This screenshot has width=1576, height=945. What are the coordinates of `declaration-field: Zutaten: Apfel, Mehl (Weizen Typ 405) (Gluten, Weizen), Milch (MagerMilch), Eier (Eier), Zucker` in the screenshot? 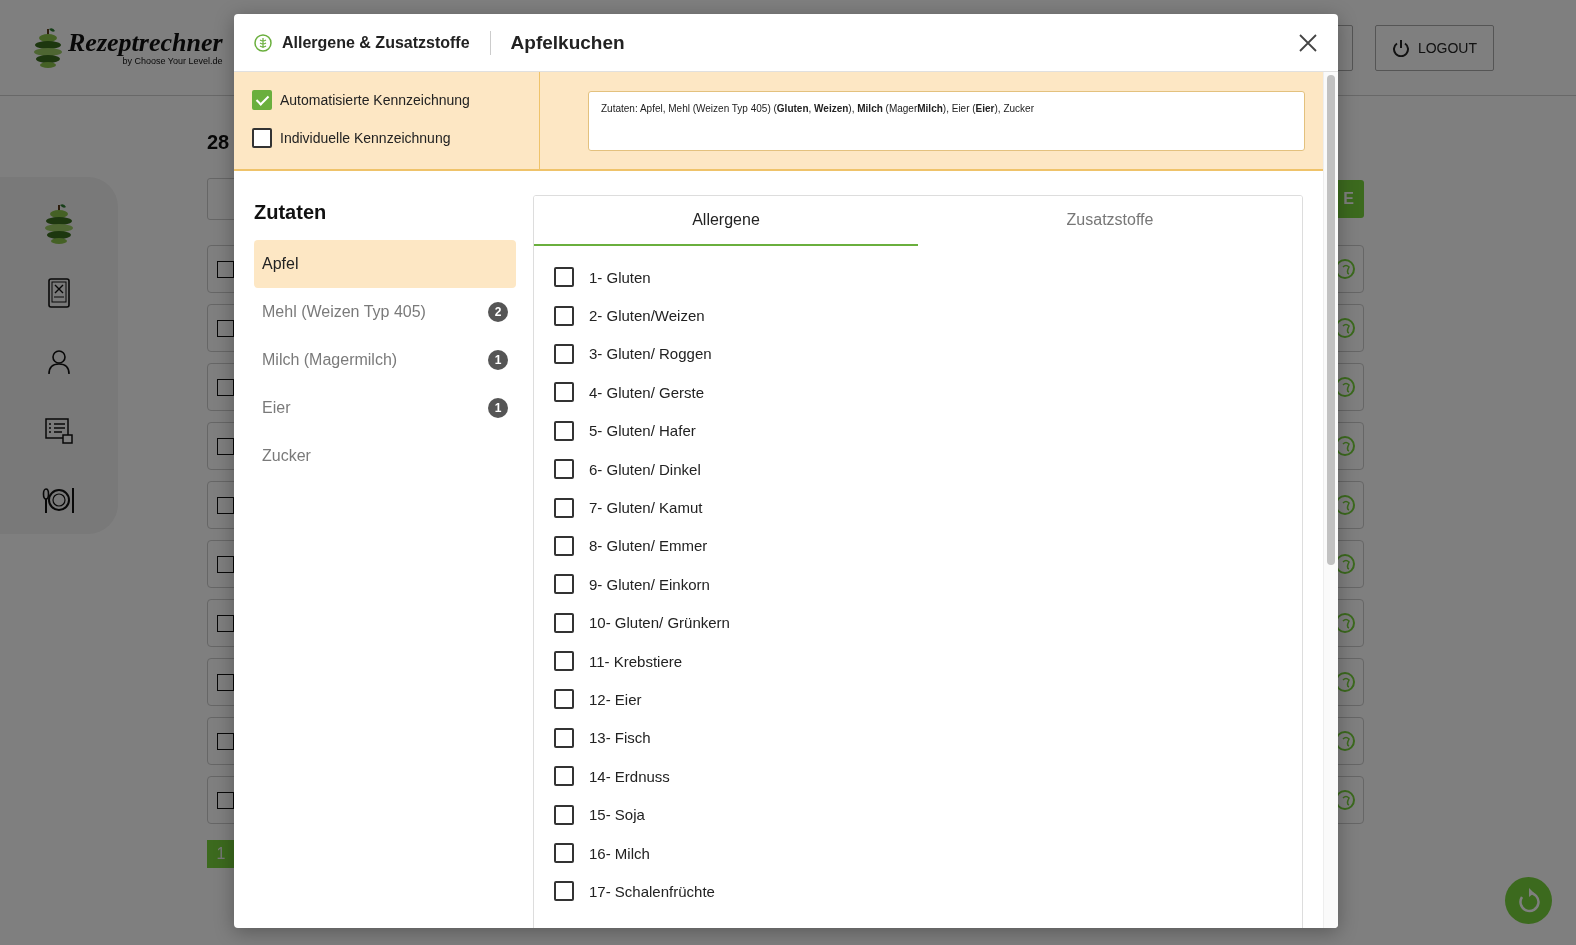 It's located at (946, 121).